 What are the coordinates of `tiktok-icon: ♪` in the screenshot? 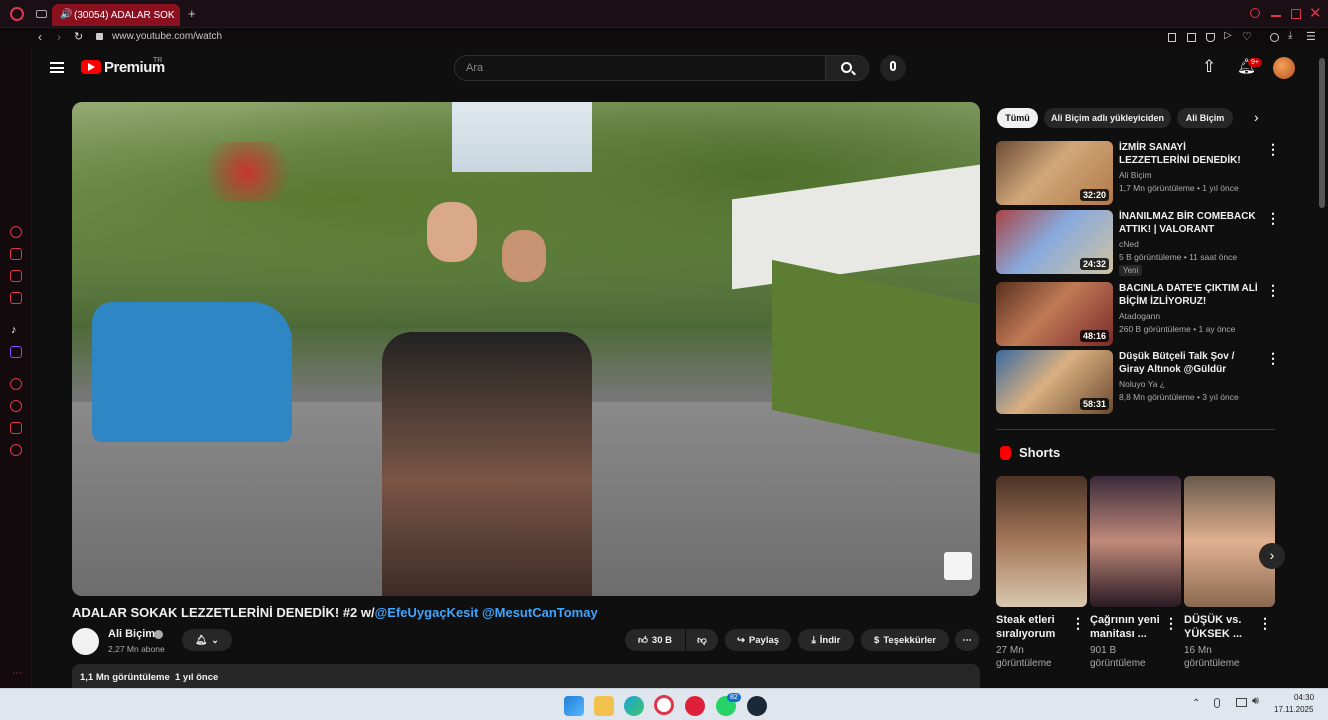 It's located at (14, 330).